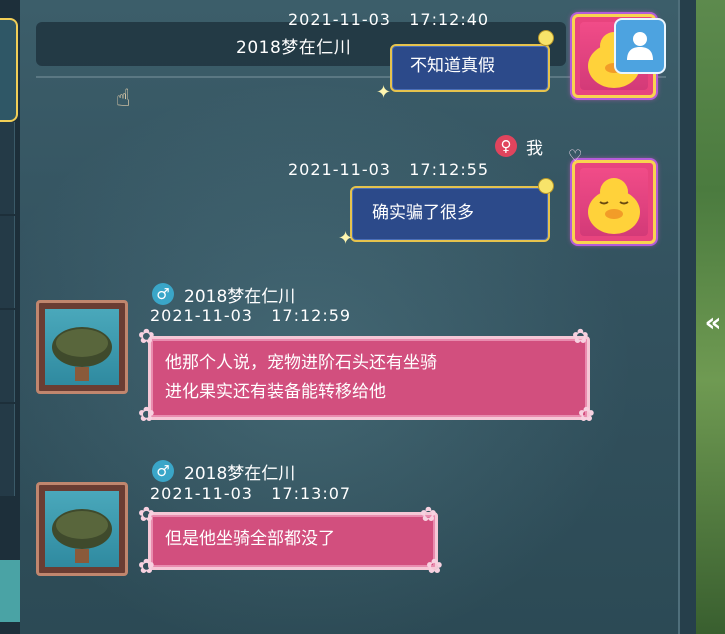  What do you see at coordinates (688, 317) in the screenshot?
I see `chat-scrollbar` at bounding box center [688, 317].